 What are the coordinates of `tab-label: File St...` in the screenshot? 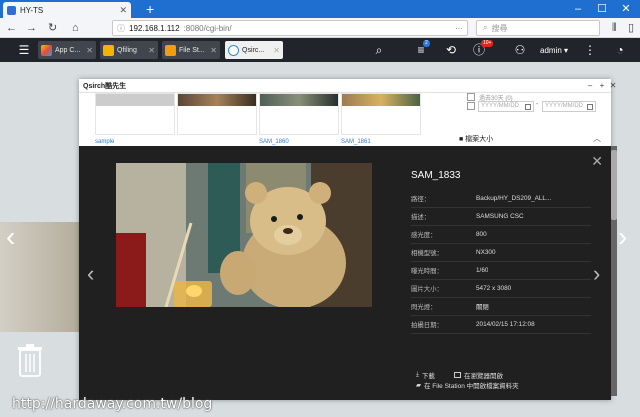 It's located at (192, 50).